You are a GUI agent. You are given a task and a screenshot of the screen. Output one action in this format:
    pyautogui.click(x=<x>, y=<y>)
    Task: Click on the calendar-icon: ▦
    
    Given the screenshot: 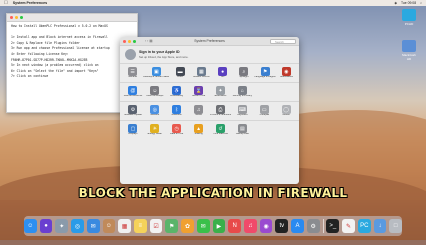 What is the action you would take?
    pyautogui.click(x=124, y=226)
    